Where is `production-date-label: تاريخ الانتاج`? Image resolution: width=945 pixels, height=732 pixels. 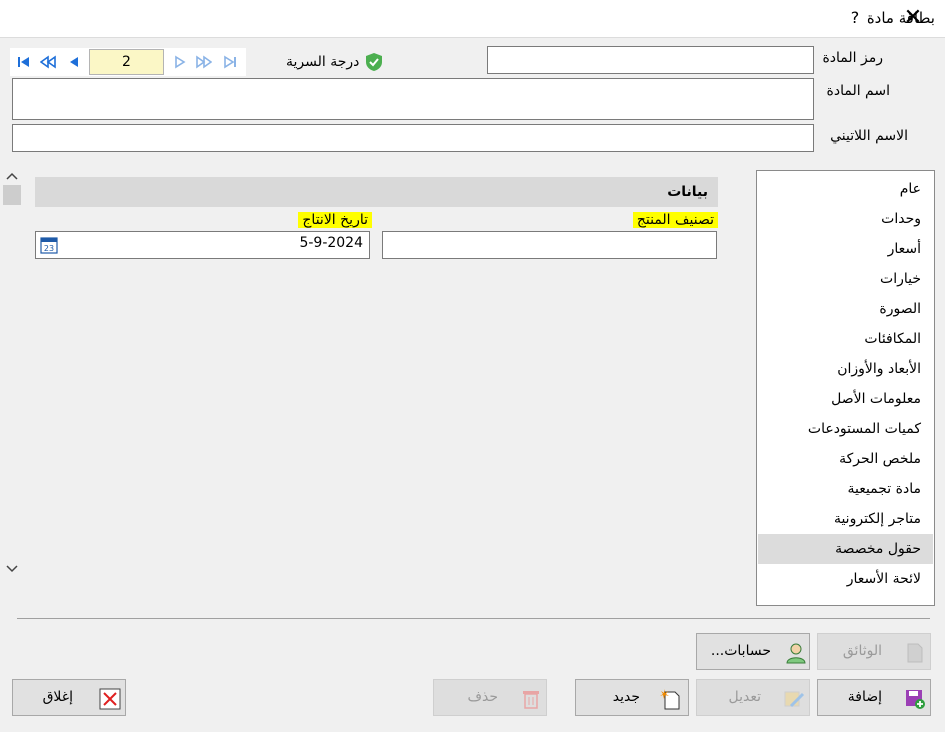
production-date-label: تاريخ الانتاج is located at coordinates (335, 220).